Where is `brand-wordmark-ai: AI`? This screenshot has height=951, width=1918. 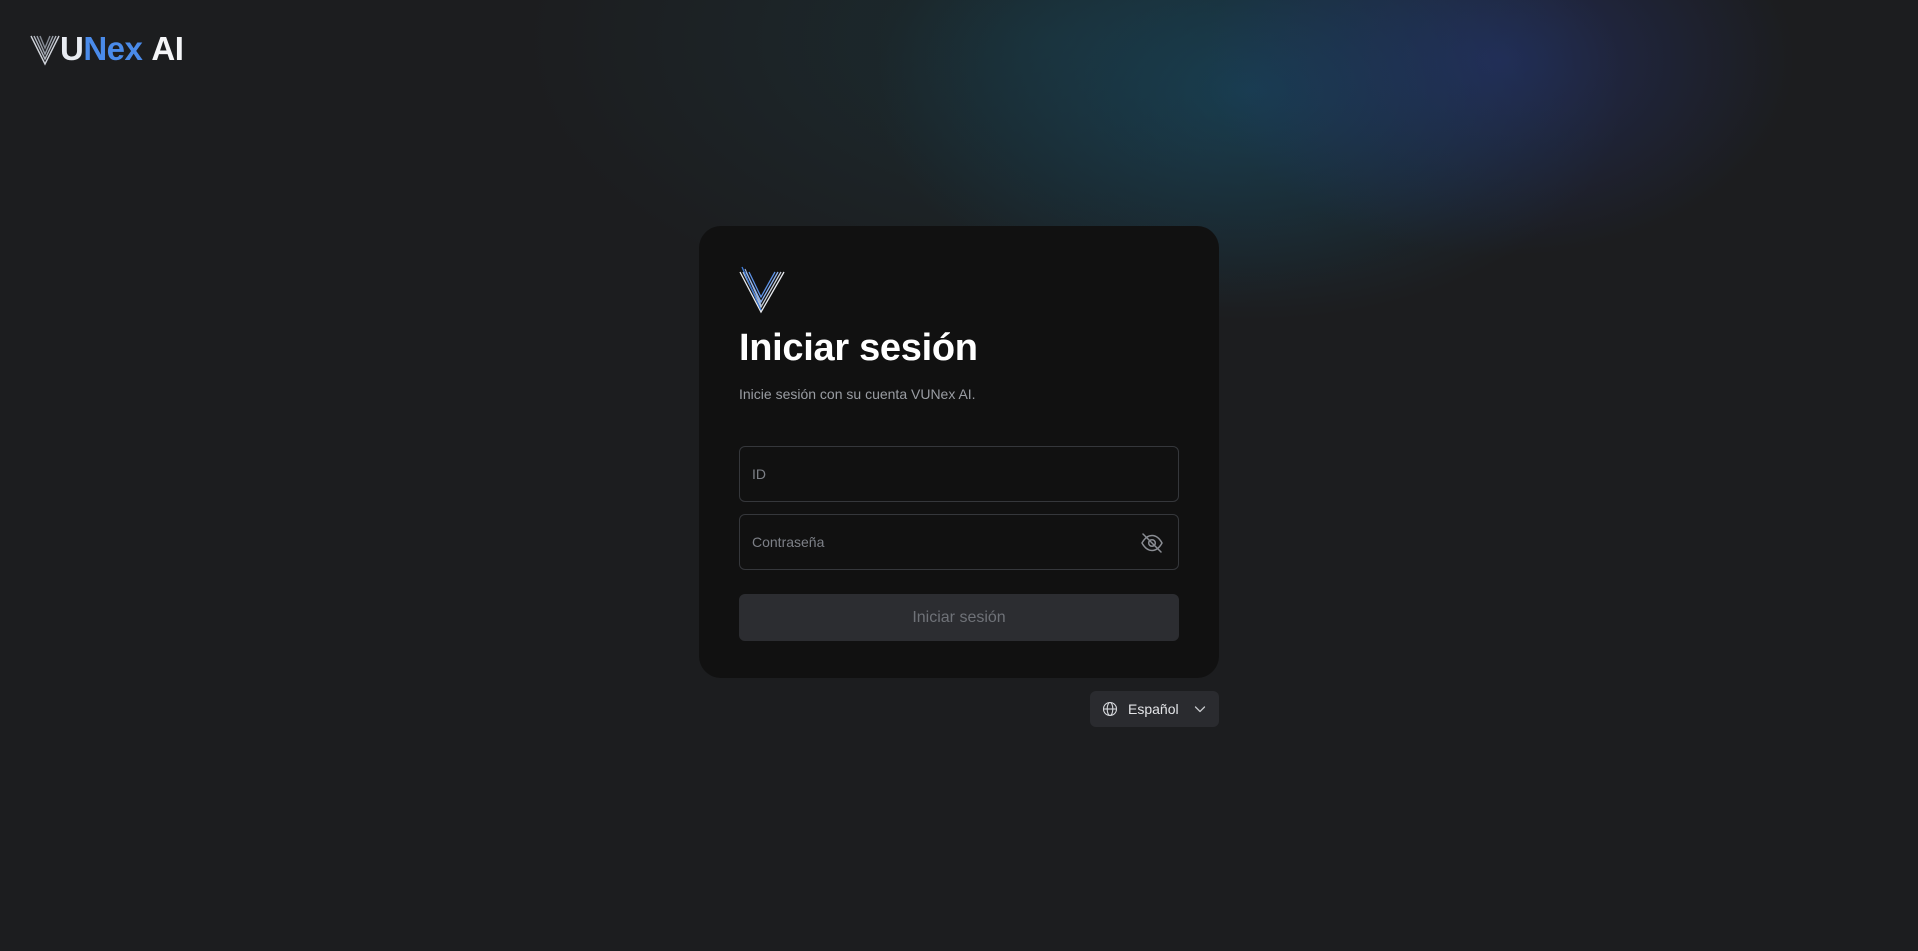
brand-wordmark-ai: AI is located at coordinates (167, 48).